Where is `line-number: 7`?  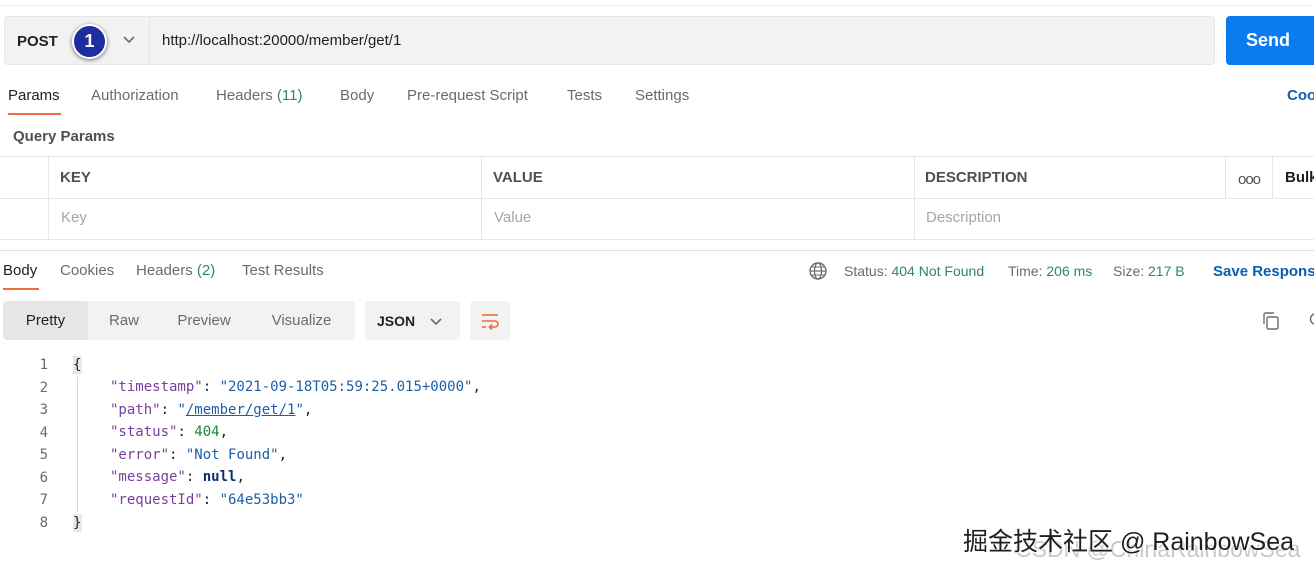
line-number: 7 is located at coordinates (43, 500).